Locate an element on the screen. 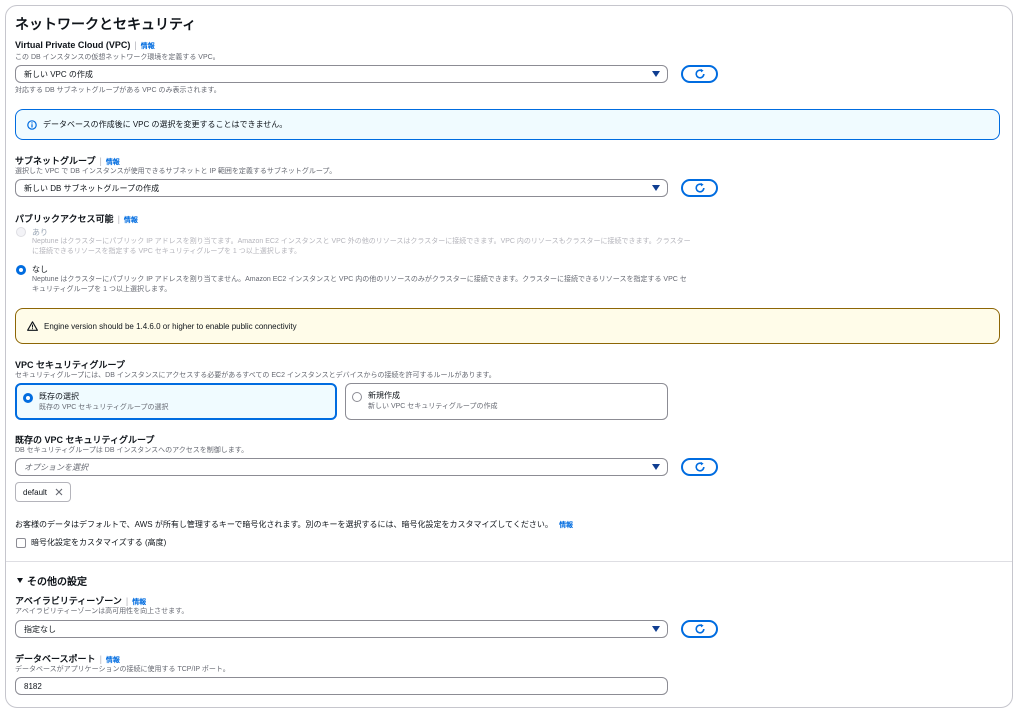  encryption-info-link: 情報 is located at coordinates (566, 525).